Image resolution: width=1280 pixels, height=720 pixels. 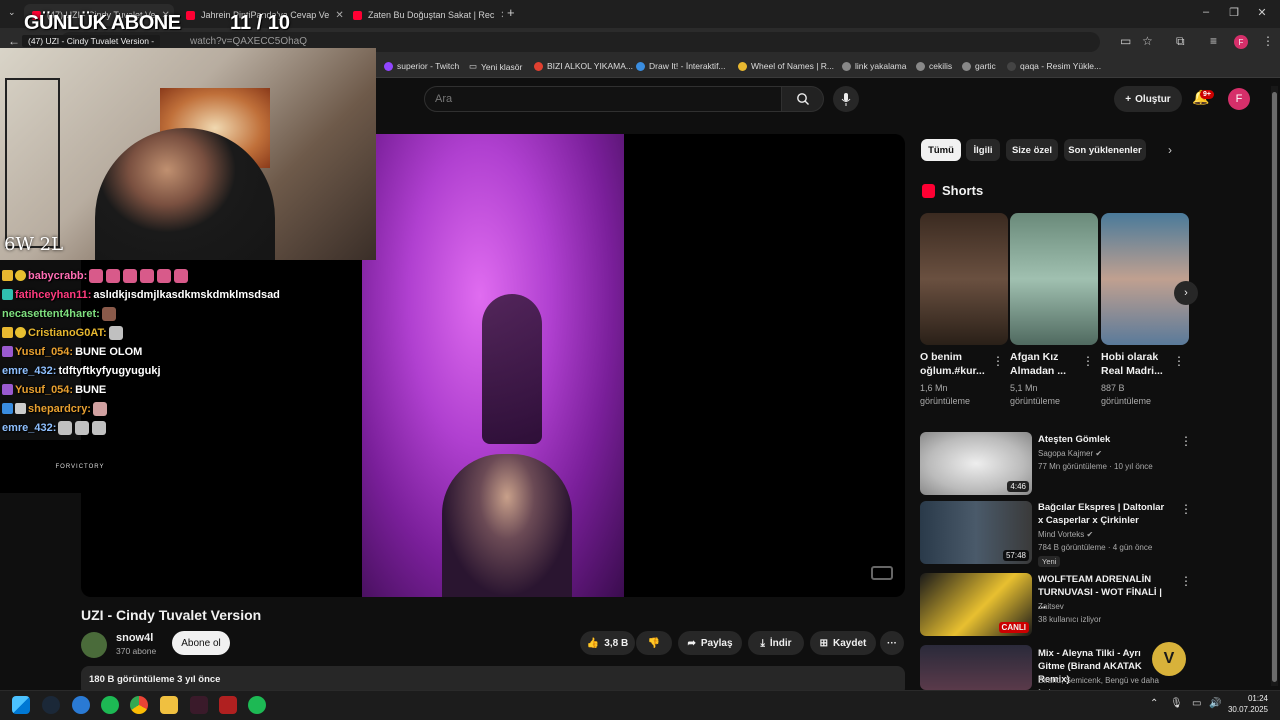 What do you see at coordinates (1234, 12) in the screenshot?
I see `maximize-button: ❐` at bounding box center [1234, 12].